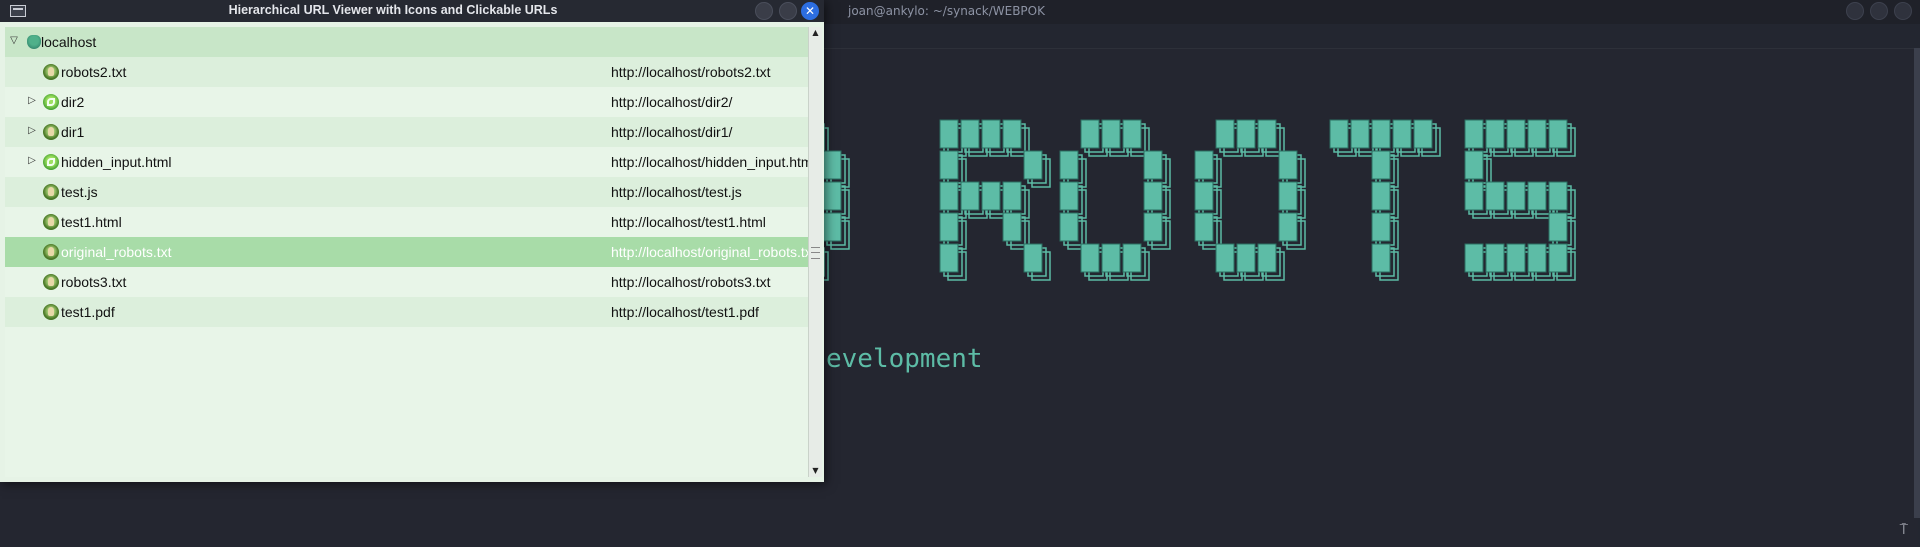 Image resolution: width=1920 pixels, height=547 pixels. Describe the element at coordinates (14, 41) in the screenshot. I see `collapse-triangle-icon: ▽` at that location.